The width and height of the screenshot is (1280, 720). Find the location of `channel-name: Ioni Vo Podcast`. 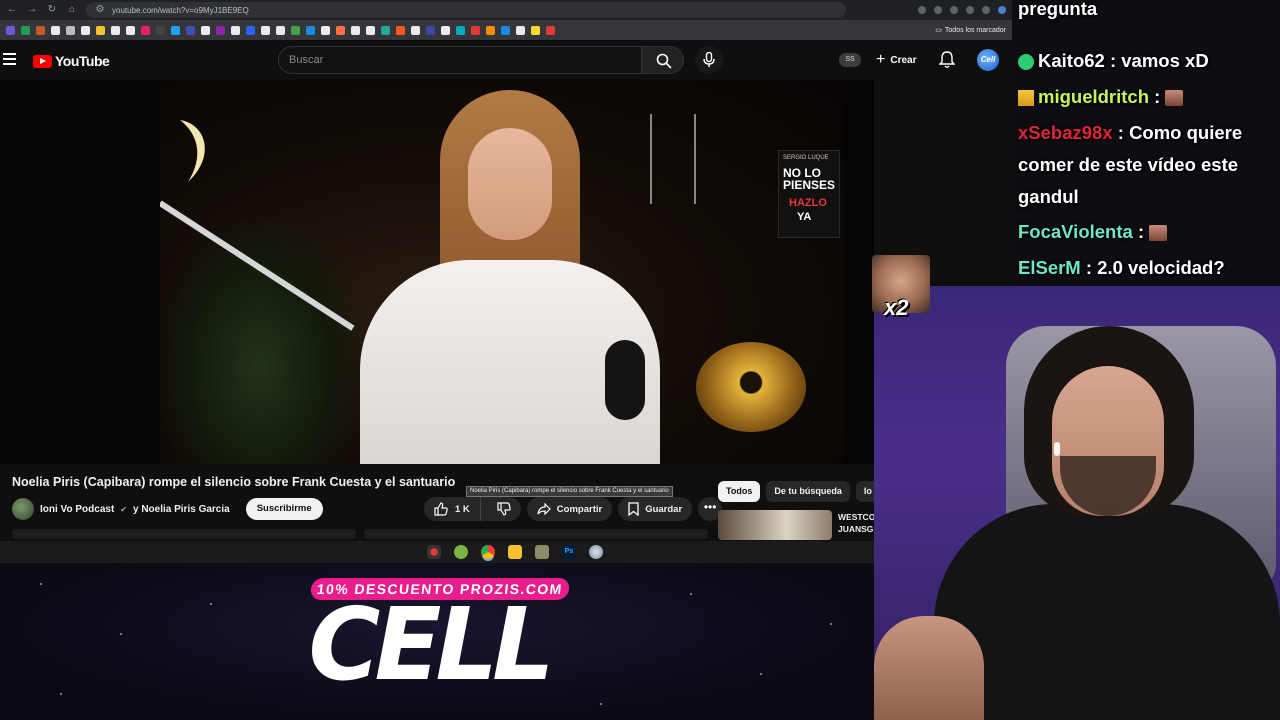

channel-name: Ioni Vo Podcast is located at coordinates (77, 509).